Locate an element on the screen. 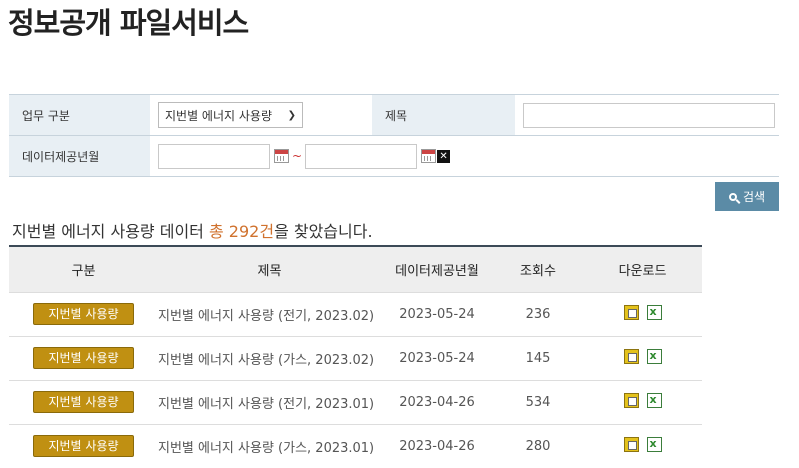 This screenshot has width=799, height=468. clear-date-icon: ✕ is located at coordinates (444, 156).